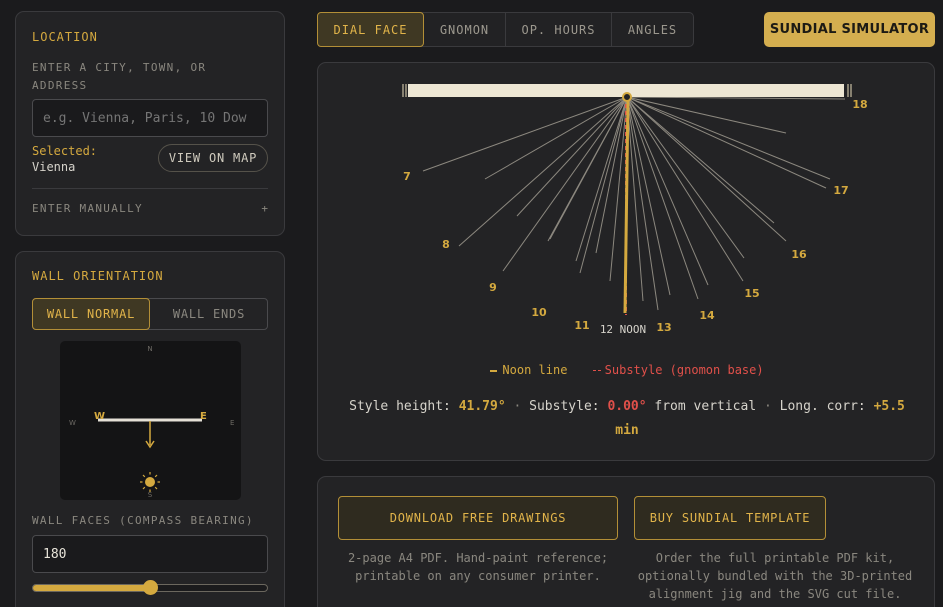 This screenshot has width=943, height=607. Describe the element at coordinates (859, 104) in the screenshot. I see `hour-label-18: 18` at that location.